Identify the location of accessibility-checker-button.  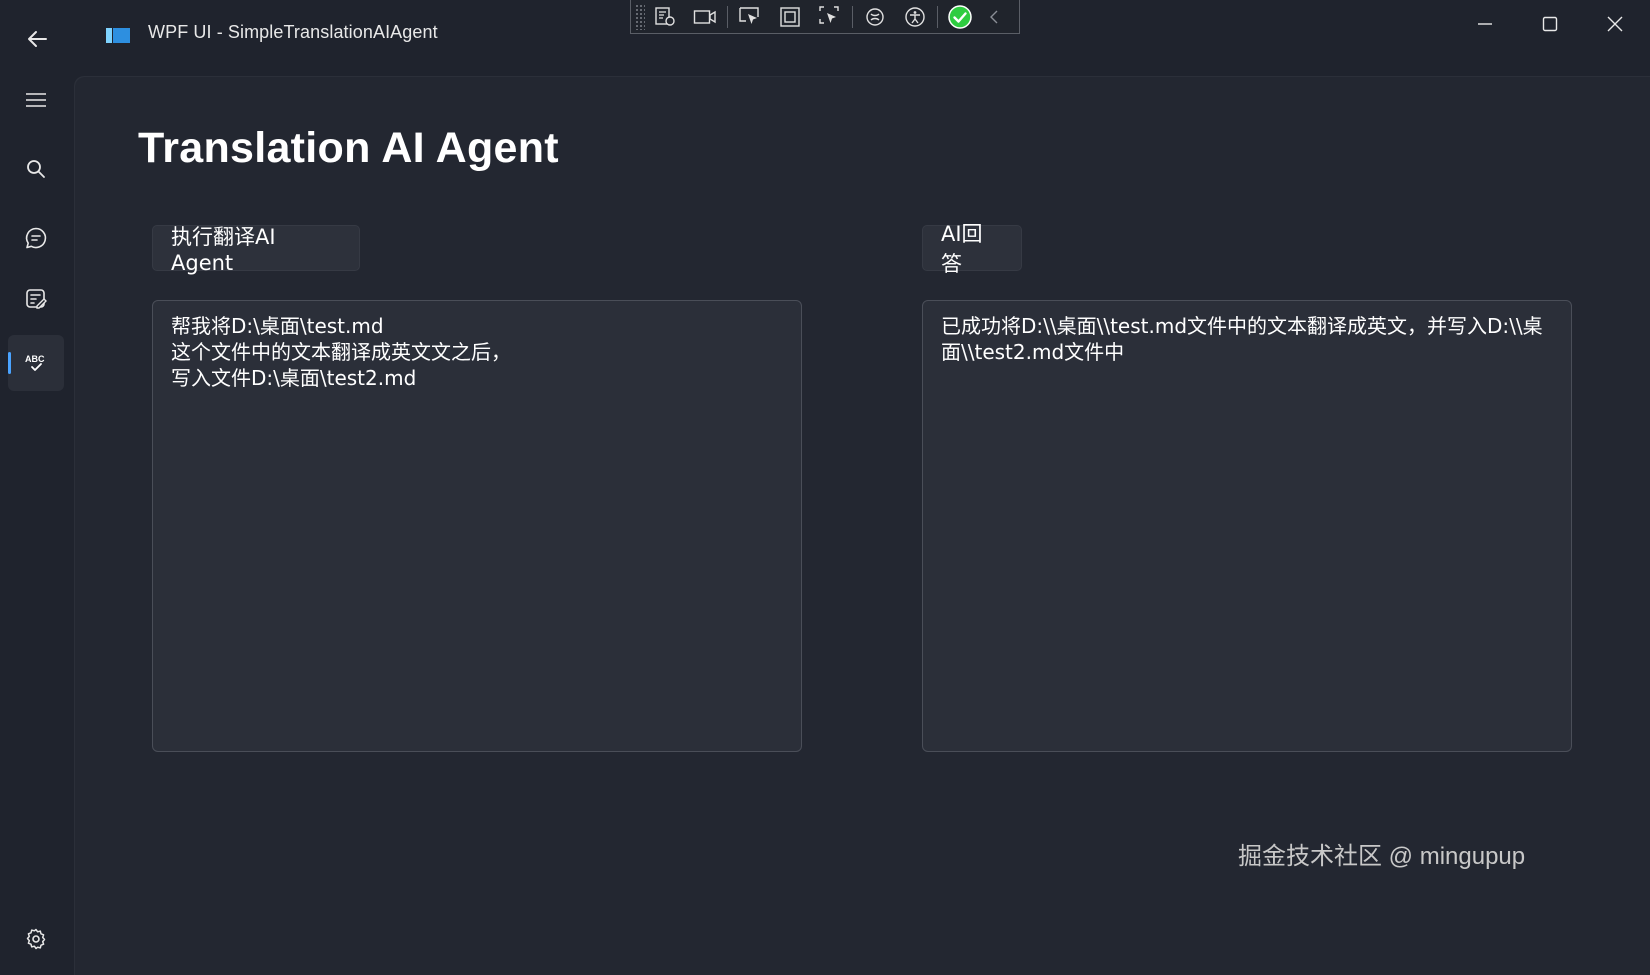
(915, 16).